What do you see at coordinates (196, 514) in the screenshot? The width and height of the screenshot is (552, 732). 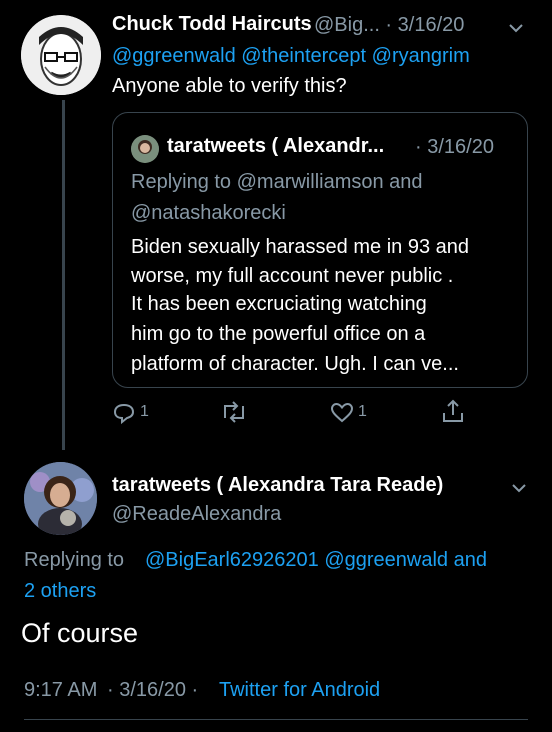 I see `main-author-handle: @ReadeAlexandra` at bounding box center [196, 514].